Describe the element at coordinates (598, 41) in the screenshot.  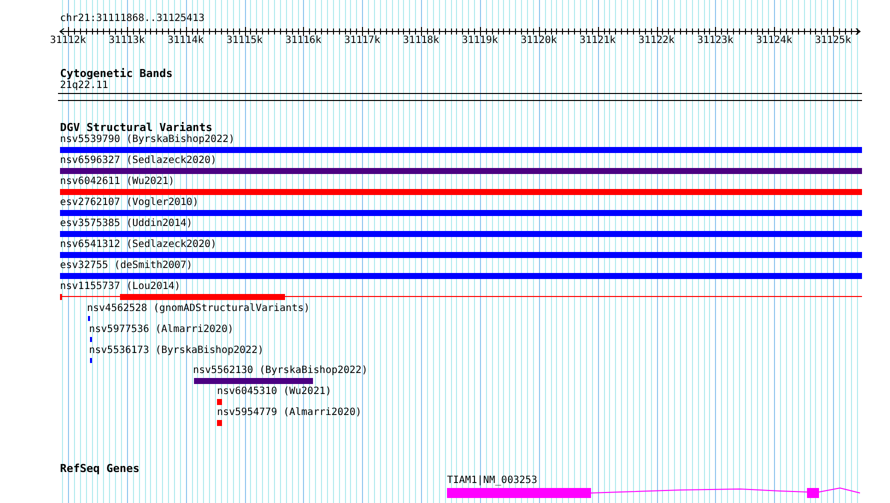
I see `tick-label: 31121k` at that location.